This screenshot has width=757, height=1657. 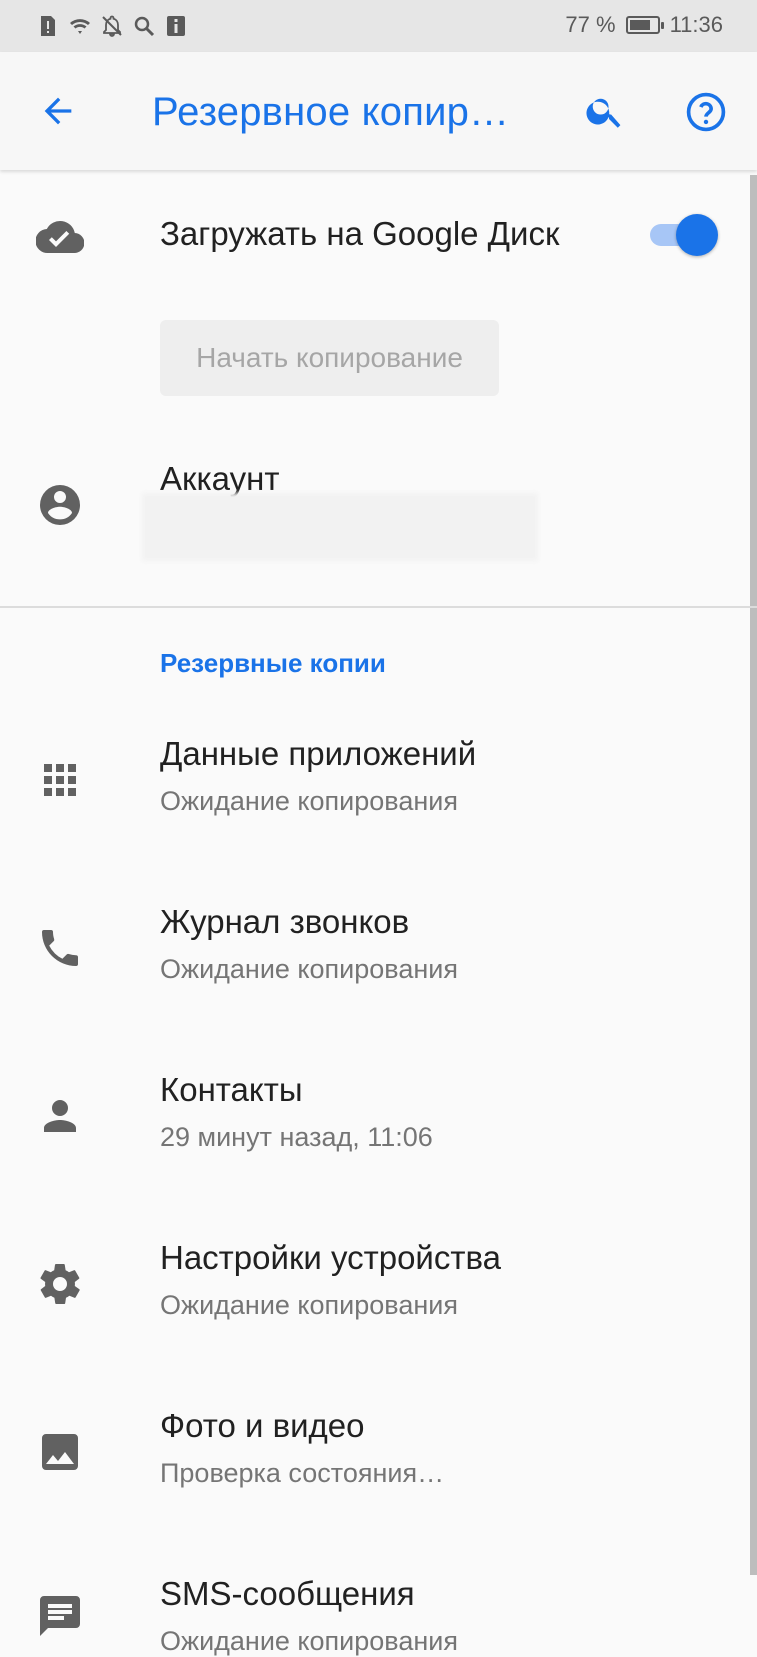 What do you see at coordinates (330, 1257) in the screenshot?
I see `list-item-title: Настройки устройства` at bounding box center [330, 1257].